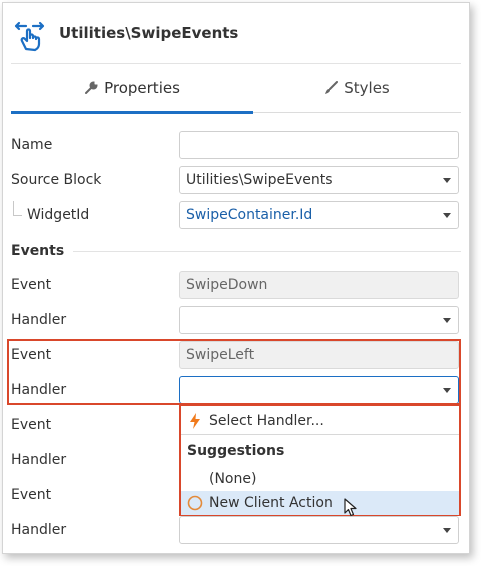 The image size is (481, 566). I want to click on wrench-icon, so click(91, 88).